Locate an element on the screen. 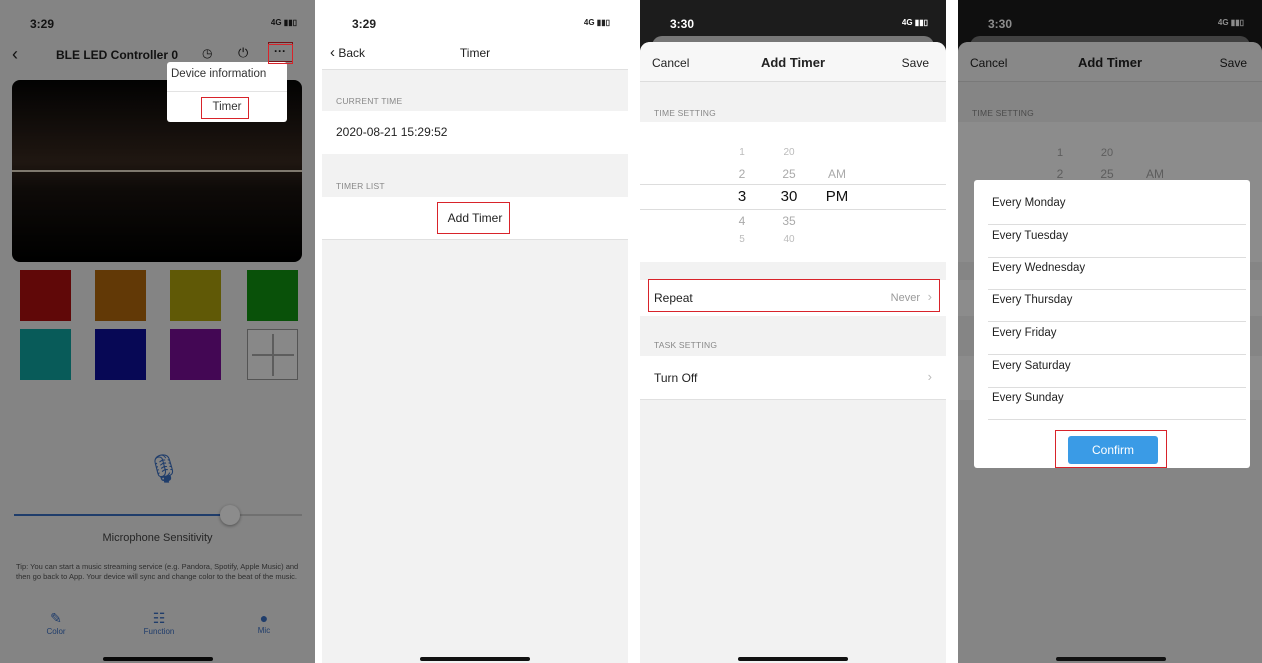  day-option-thursday: Every Thursday is located at coordinates (1032, 300).